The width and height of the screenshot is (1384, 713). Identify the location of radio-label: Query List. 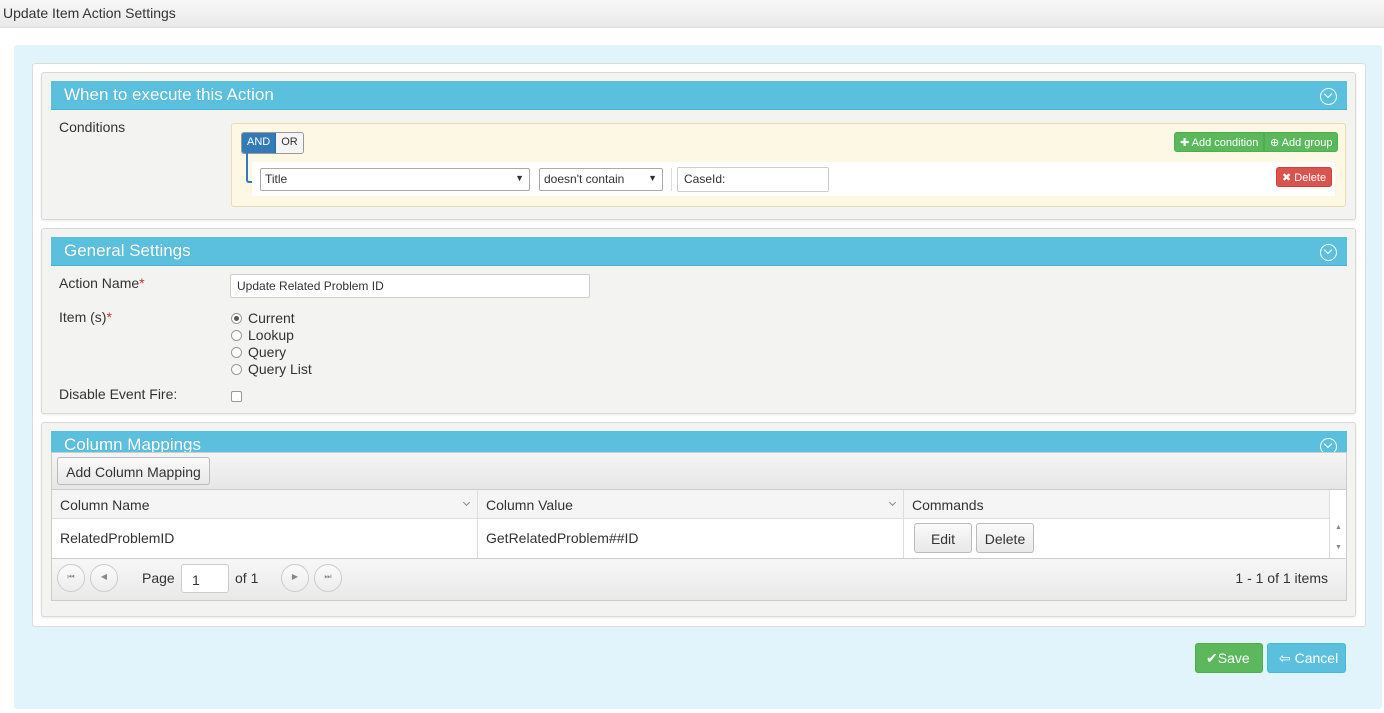
(280, 369).